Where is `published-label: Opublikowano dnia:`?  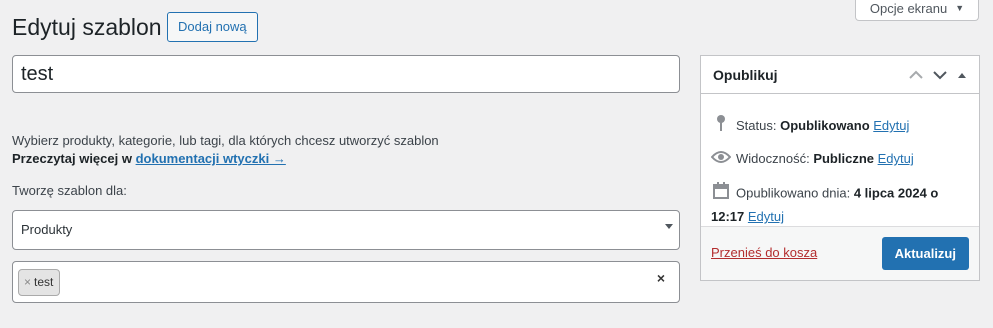 published-label: Opublikowano dnia: is located at coordinates (795, 193).